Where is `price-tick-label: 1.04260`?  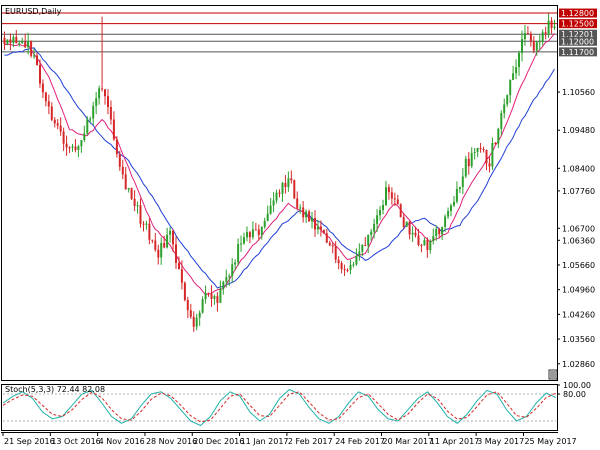
price-tick-label: 1.04260 is located at coordinates (578, 314).